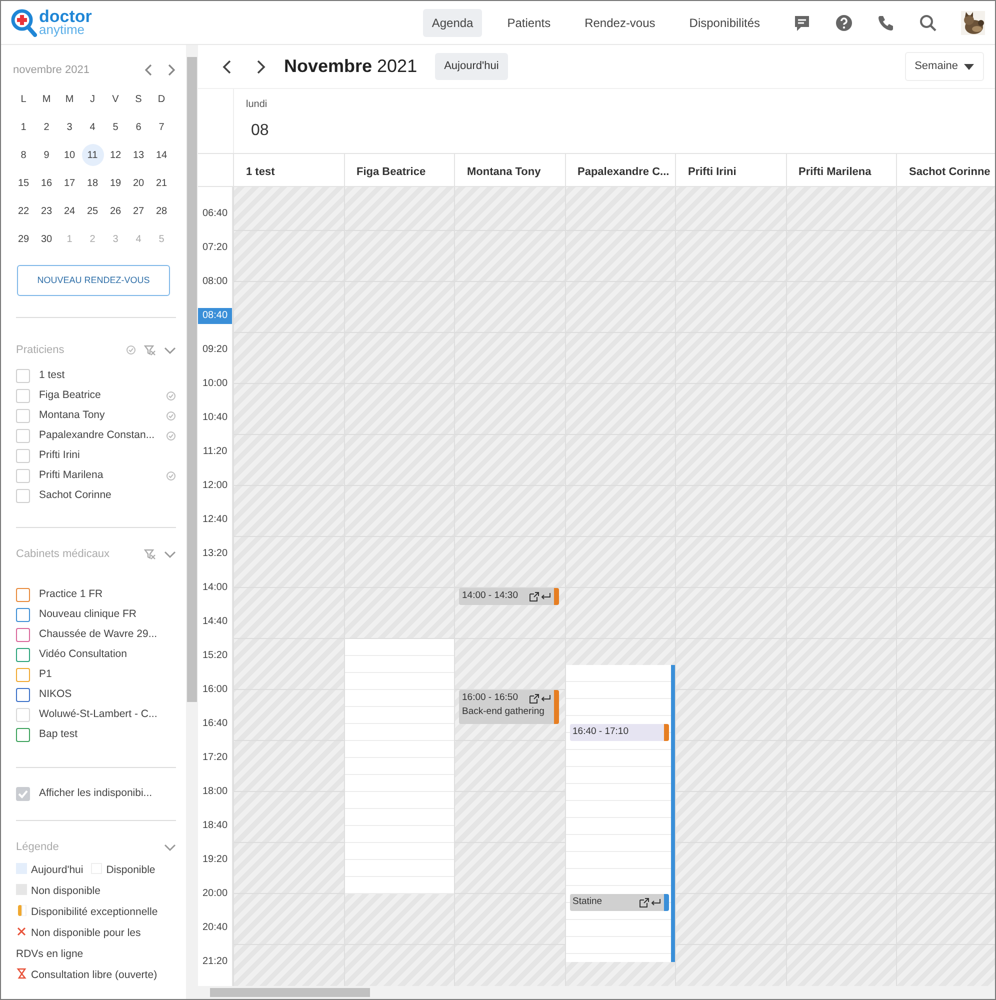 The image size is (996, 1000). I want to click on calendar-day: 20, so click(139, 183).